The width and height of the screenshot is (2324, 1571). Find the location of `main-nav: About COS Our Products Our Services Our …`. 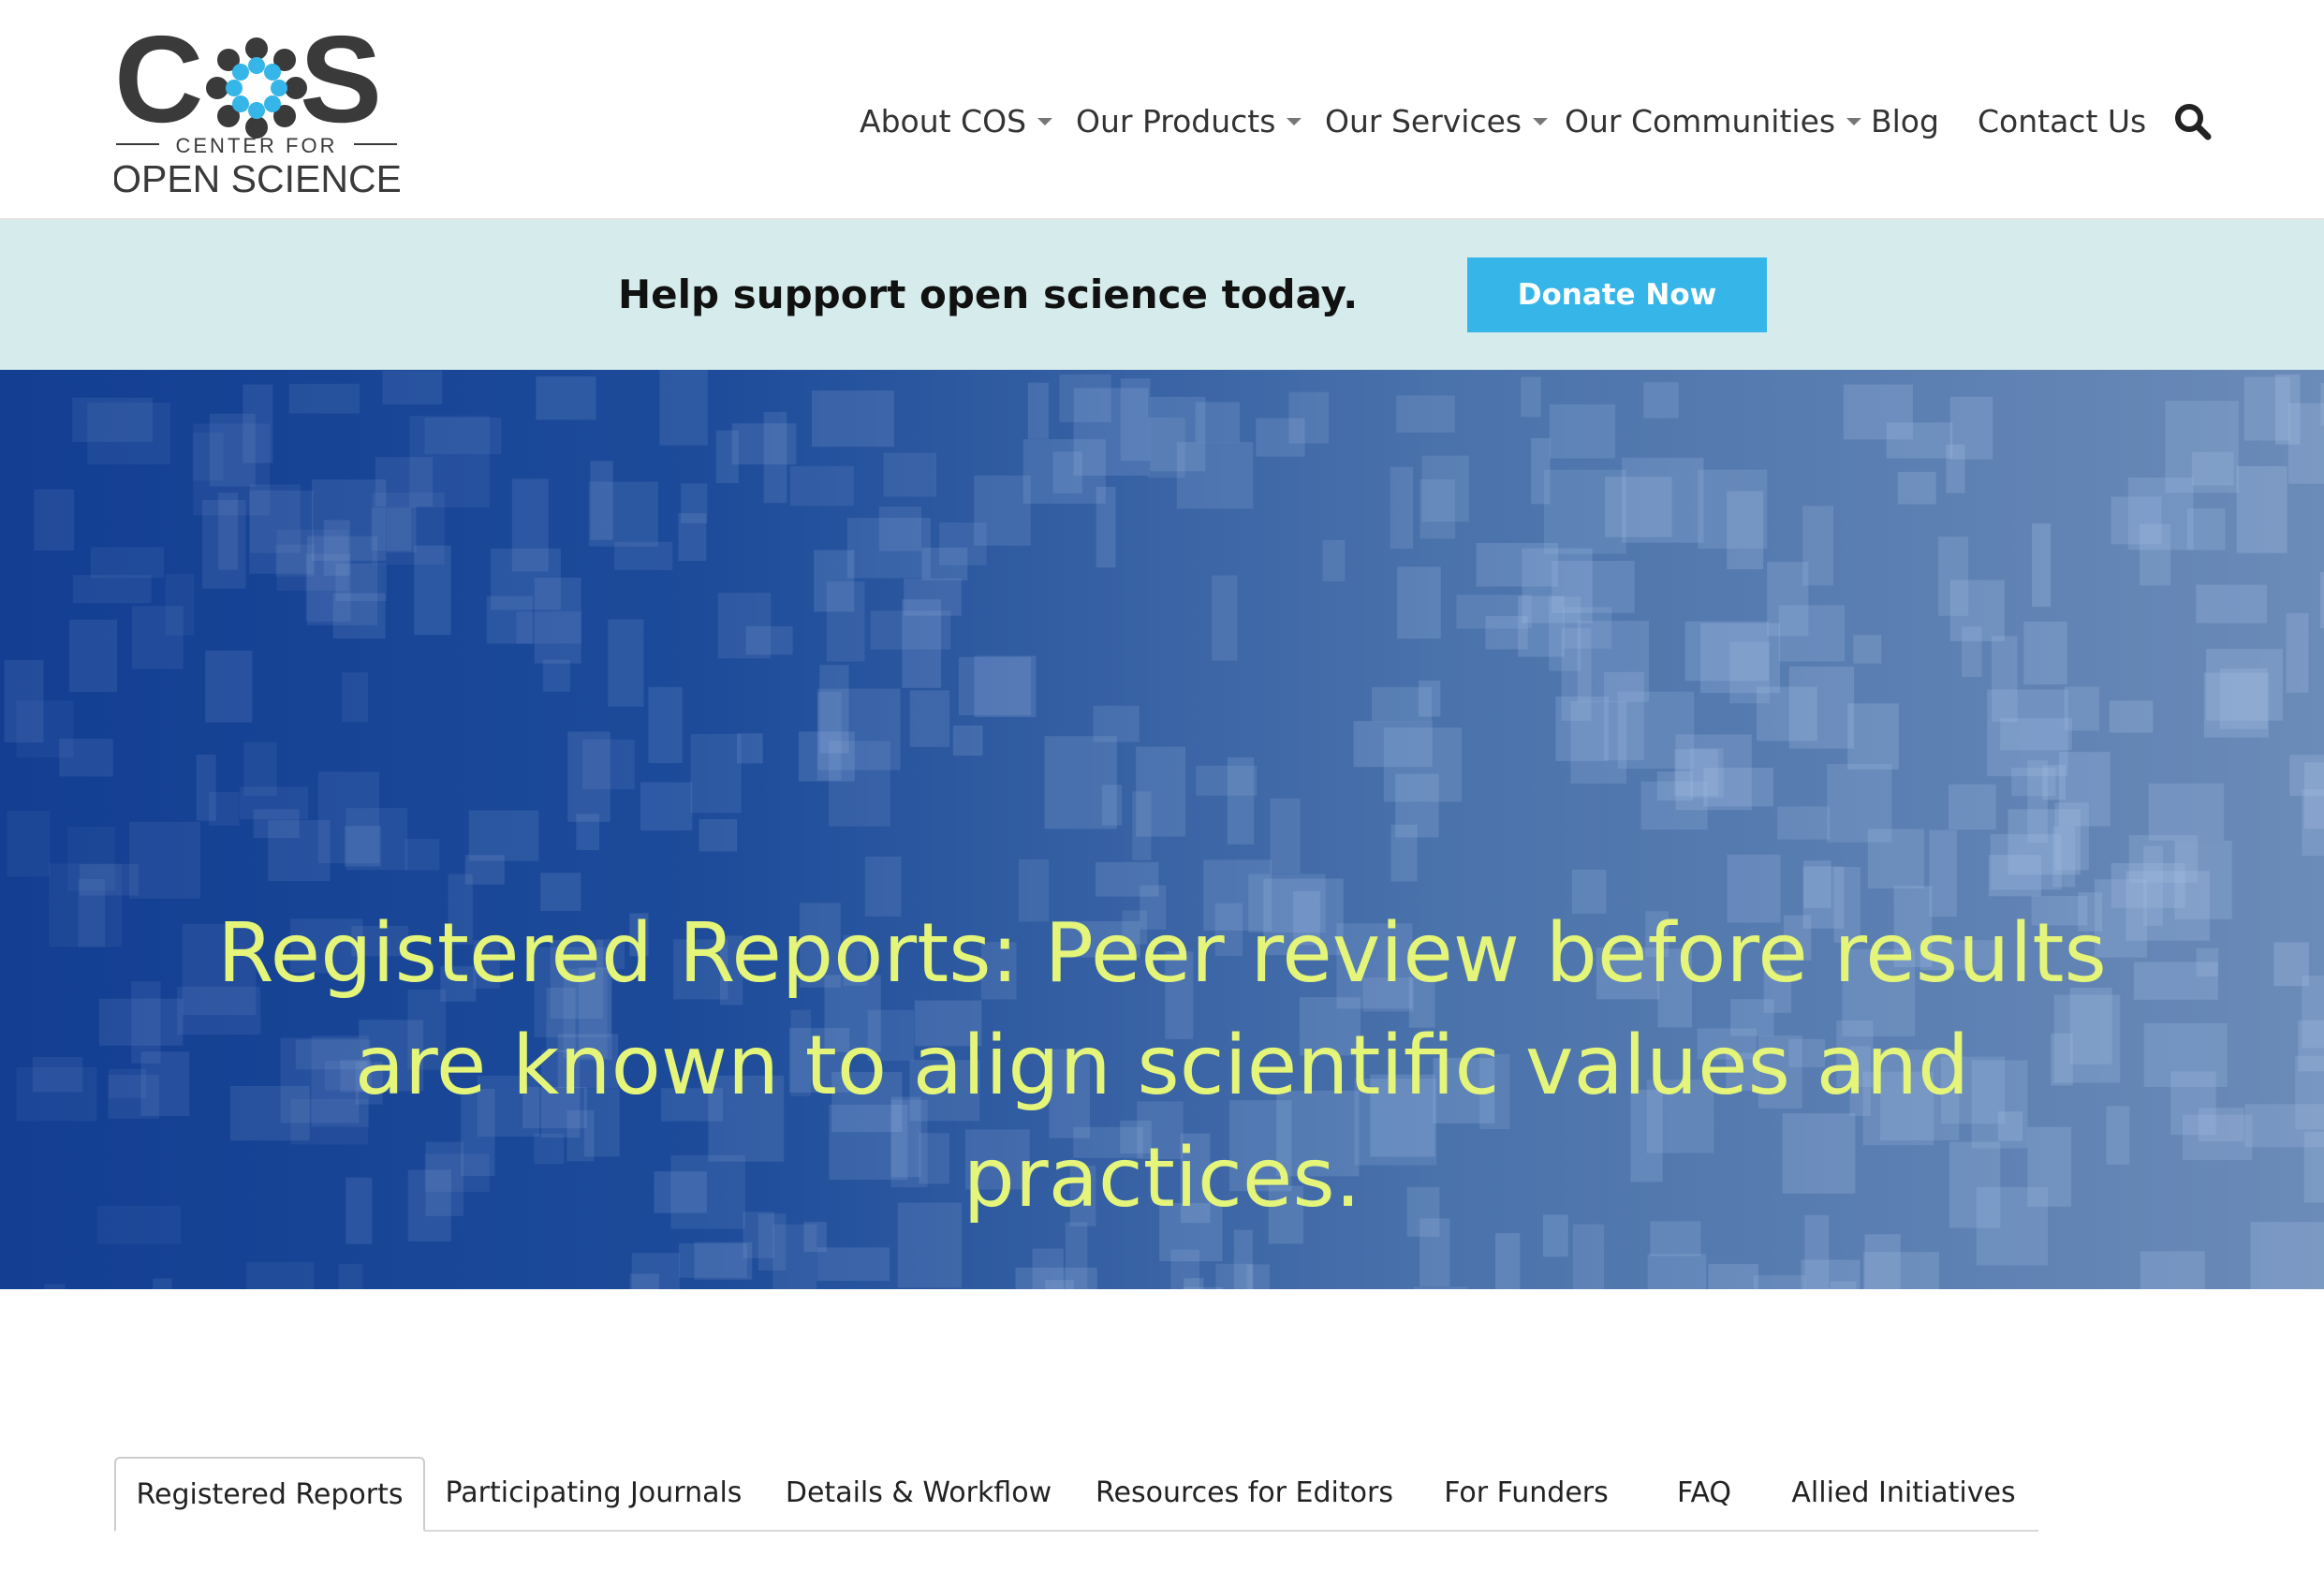

main-nav: About COS Our Products Our Services Our … is located at coordinates (1162, 122).